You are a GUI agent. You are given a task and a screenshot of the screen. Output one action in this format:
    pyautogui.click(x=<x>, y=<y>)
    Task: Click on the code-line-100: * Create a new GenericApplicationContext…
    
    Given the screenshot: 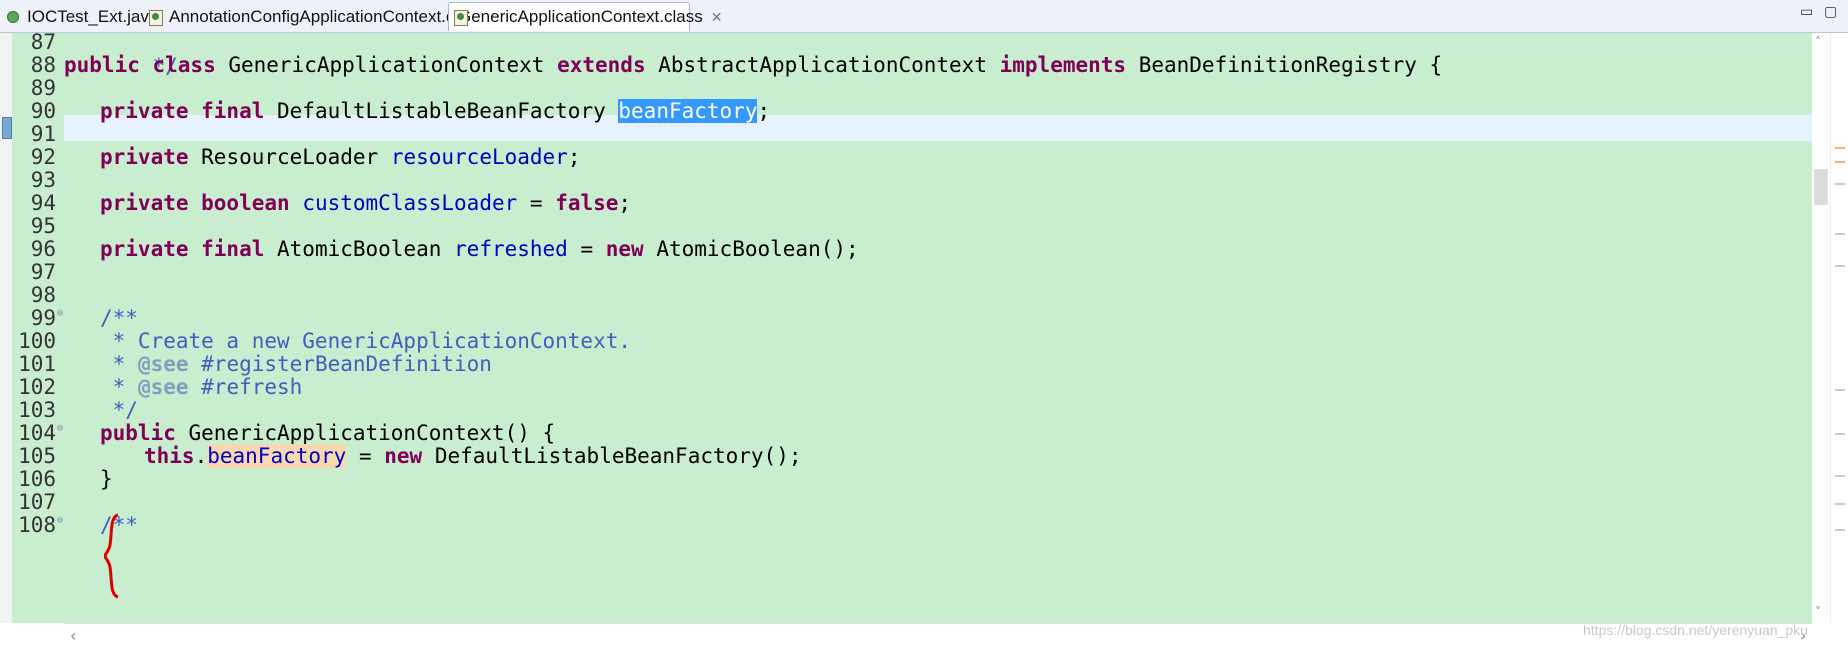 What is the action you would take?
    pyautogui.click(x=366, y=341)
    